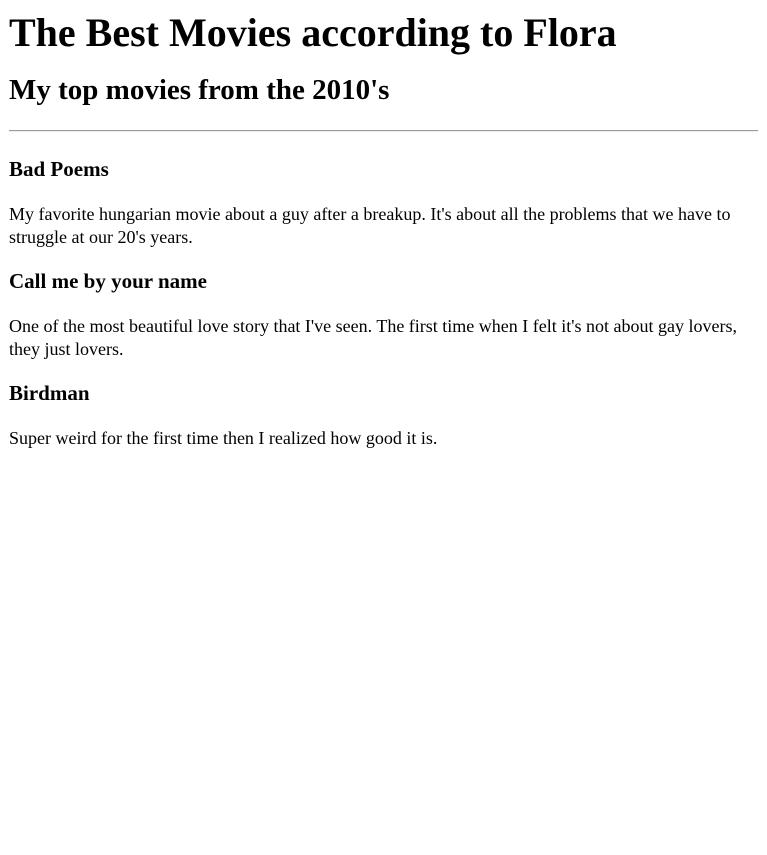 This screenshot has height=855, width=767. I want to click on movie-title: Bad Poems, so click(59, 169).